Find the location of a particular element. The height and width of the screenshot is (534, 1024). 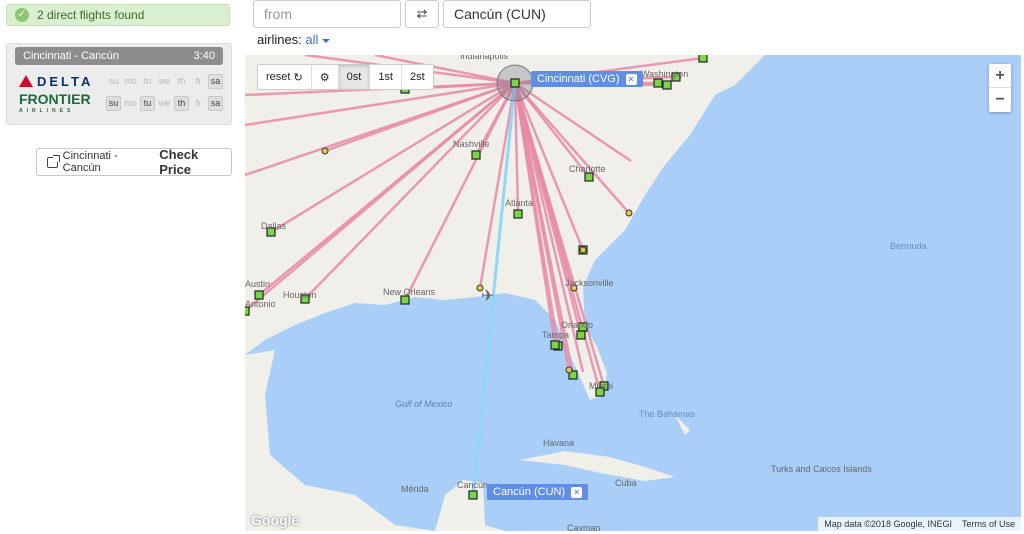

place-label: Tampa is located at coordinates (555, 335).